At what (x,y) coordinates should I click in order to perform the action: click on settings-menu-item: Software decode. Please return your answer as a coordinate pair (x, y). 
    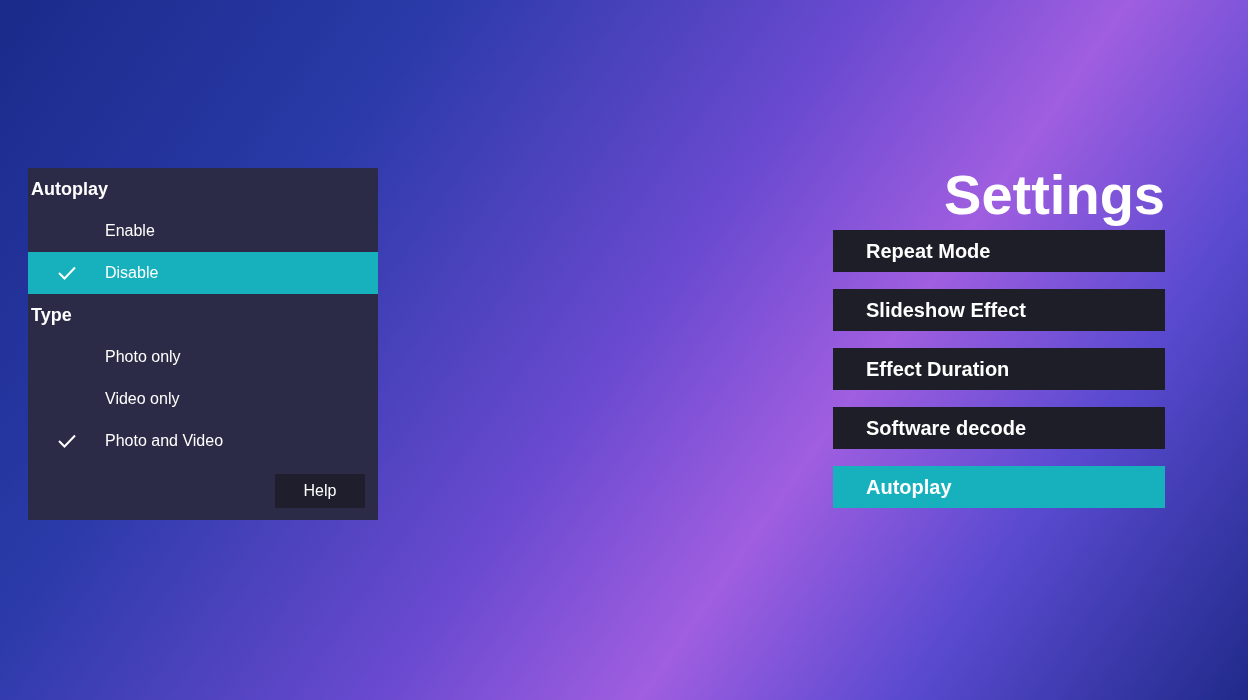
    Looking at the image, I should click on (999, 428).